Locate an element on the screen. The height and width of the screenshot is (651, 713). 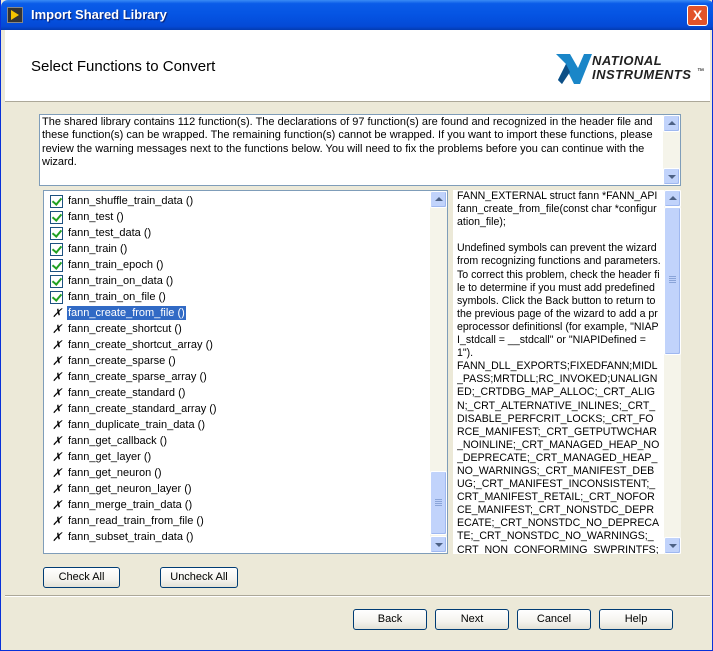
description-scroll-up-button is located at coordinates (671, 123).